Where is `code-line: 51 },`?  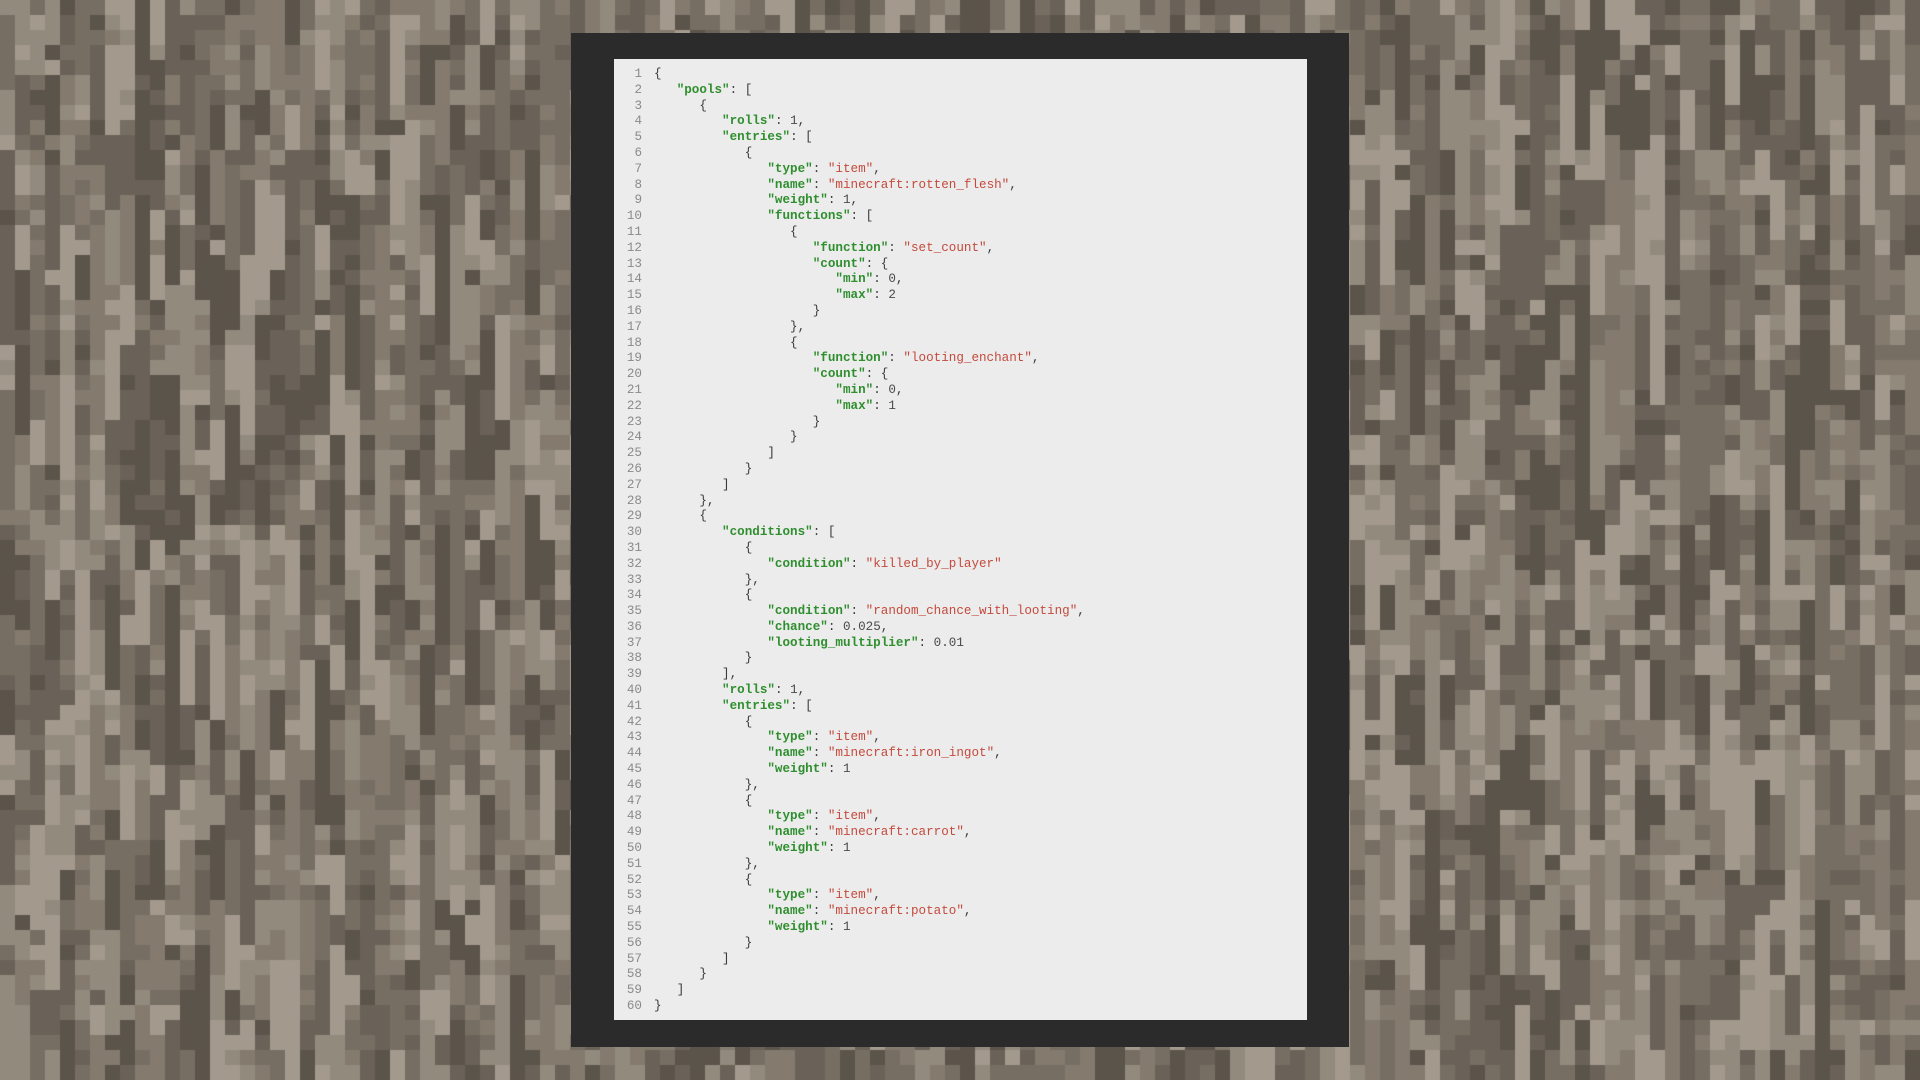 code-line: 51 }, is located at coordinates (960, 865).